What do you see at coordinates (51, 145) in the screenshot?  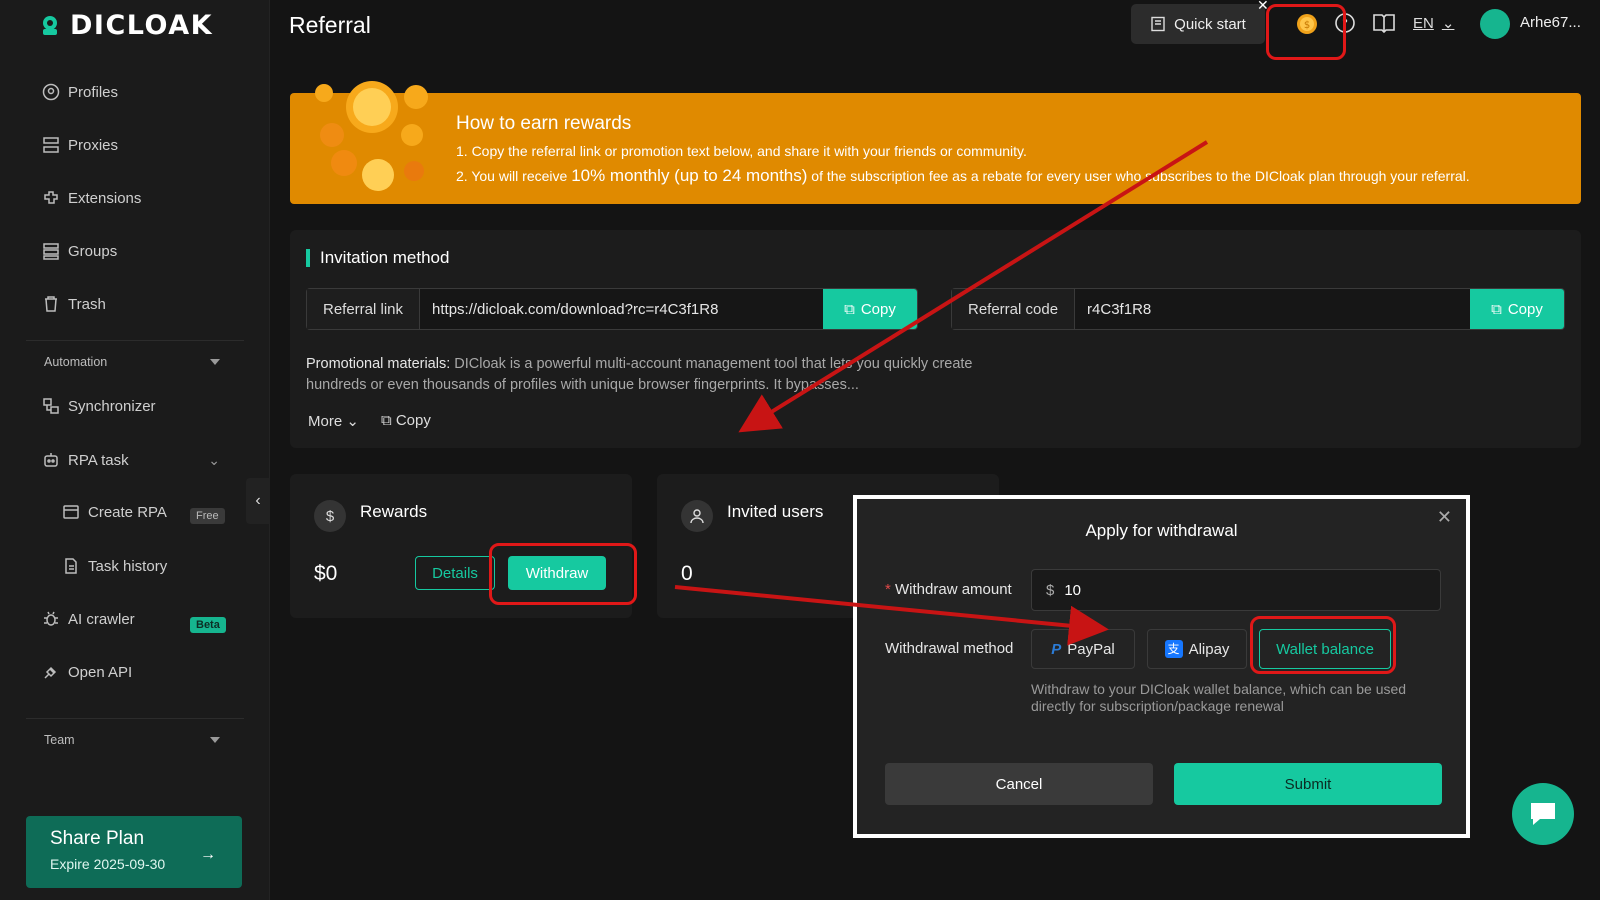 I see `server-icon` at bounding box center [51, 145].